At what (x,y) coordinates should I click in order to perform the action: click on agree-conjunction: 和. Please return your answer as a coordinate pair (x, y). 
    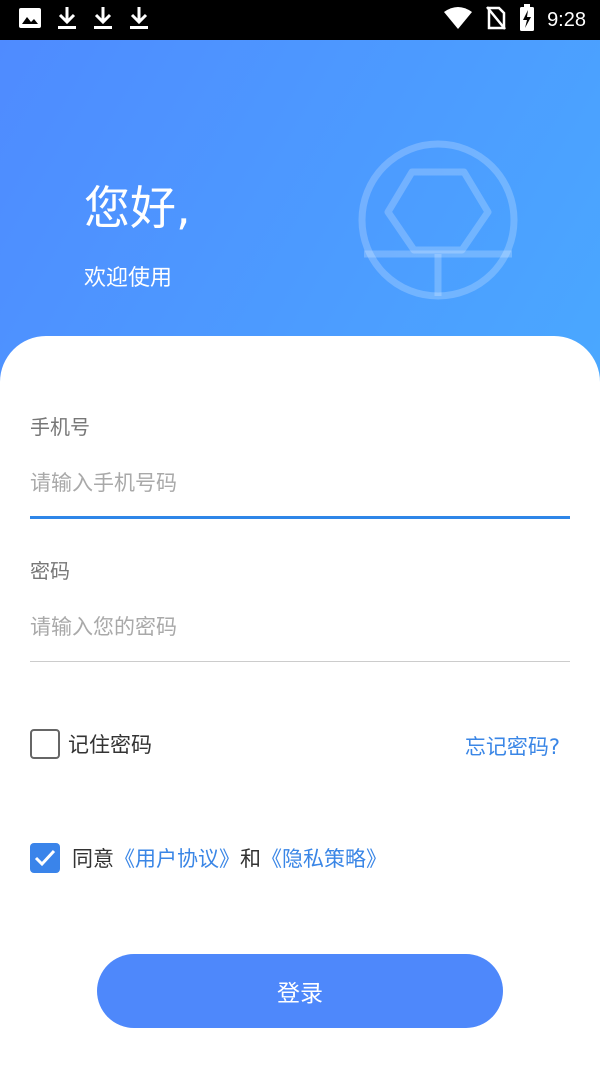
    Looking at the image, I should click on (250, 859).